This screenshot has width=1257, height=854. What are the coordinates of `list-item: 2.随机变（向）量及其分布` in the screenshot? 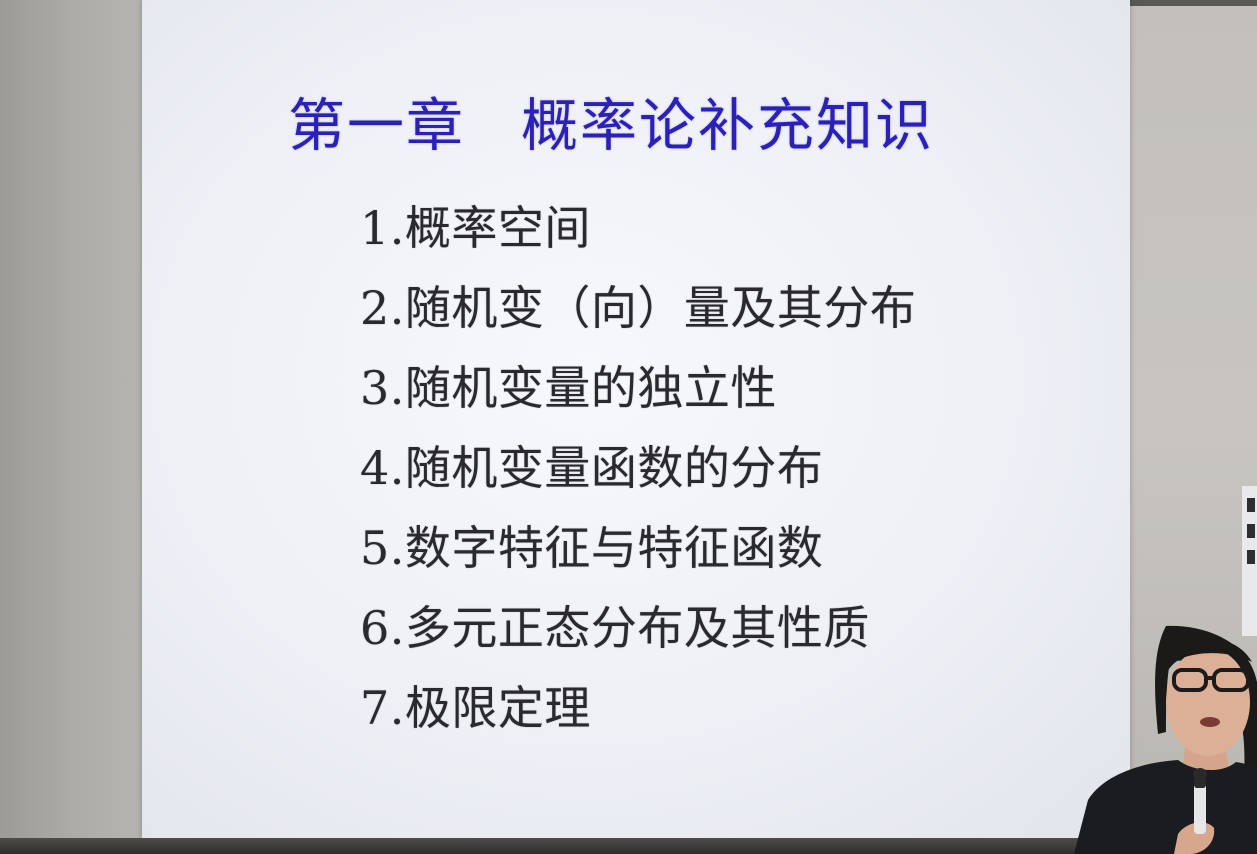 It's located at (638, 308).